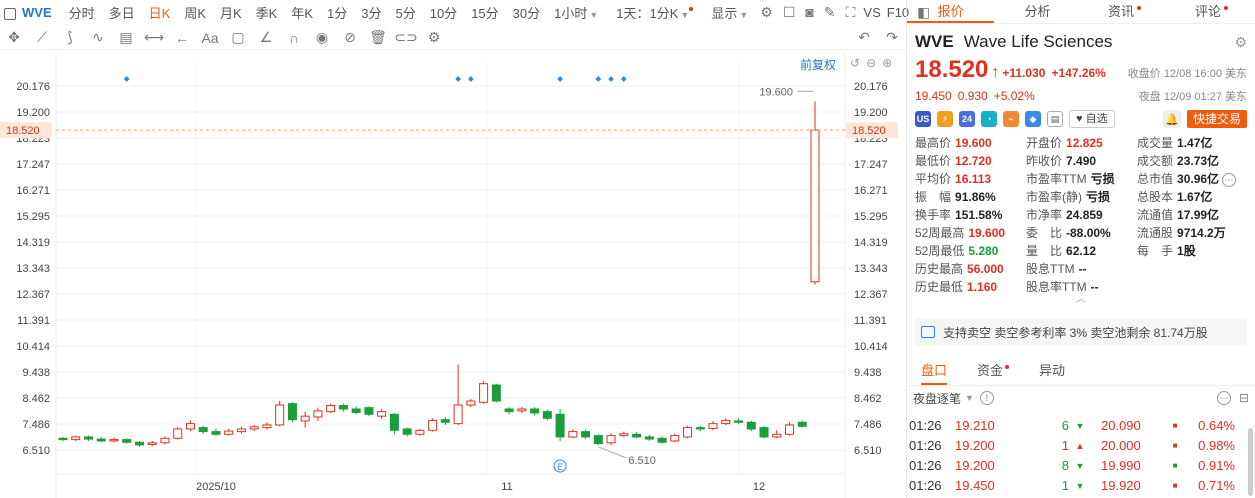  Describe the element at coordinates (989, 119) in the screenshot. I see `chat-icon: ◔` at that location.